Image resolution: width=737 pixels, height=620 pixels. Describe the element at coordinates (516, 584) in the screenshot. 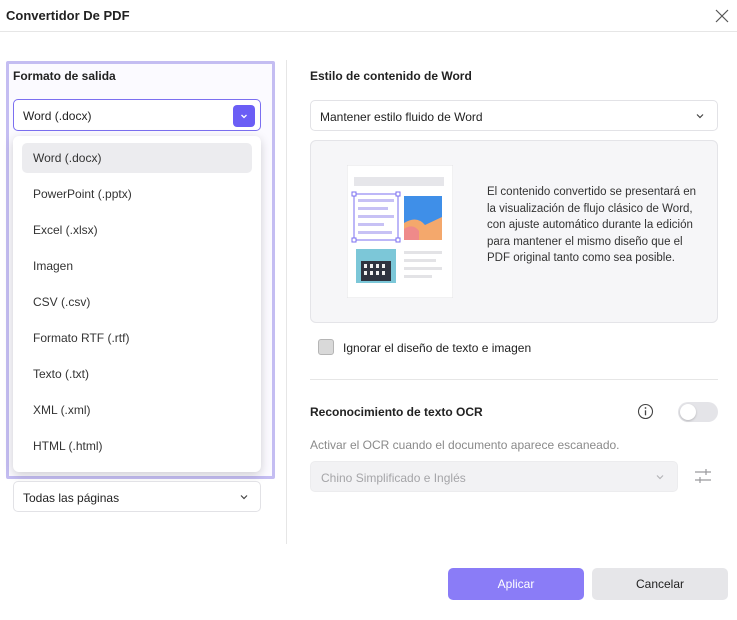

I see `apply-button: Aplicar` at that location.